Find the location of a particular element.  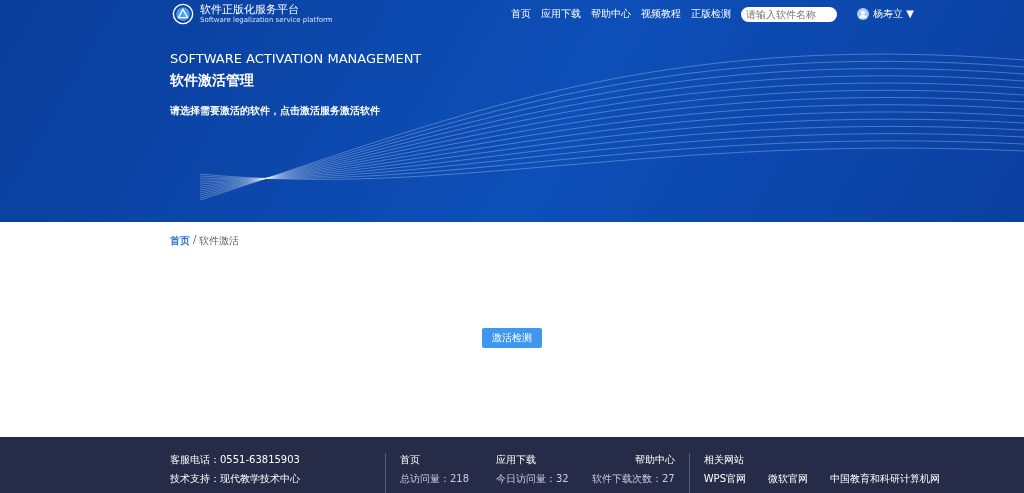

site-link: WPS官网 is located at coordinates (724, 479).